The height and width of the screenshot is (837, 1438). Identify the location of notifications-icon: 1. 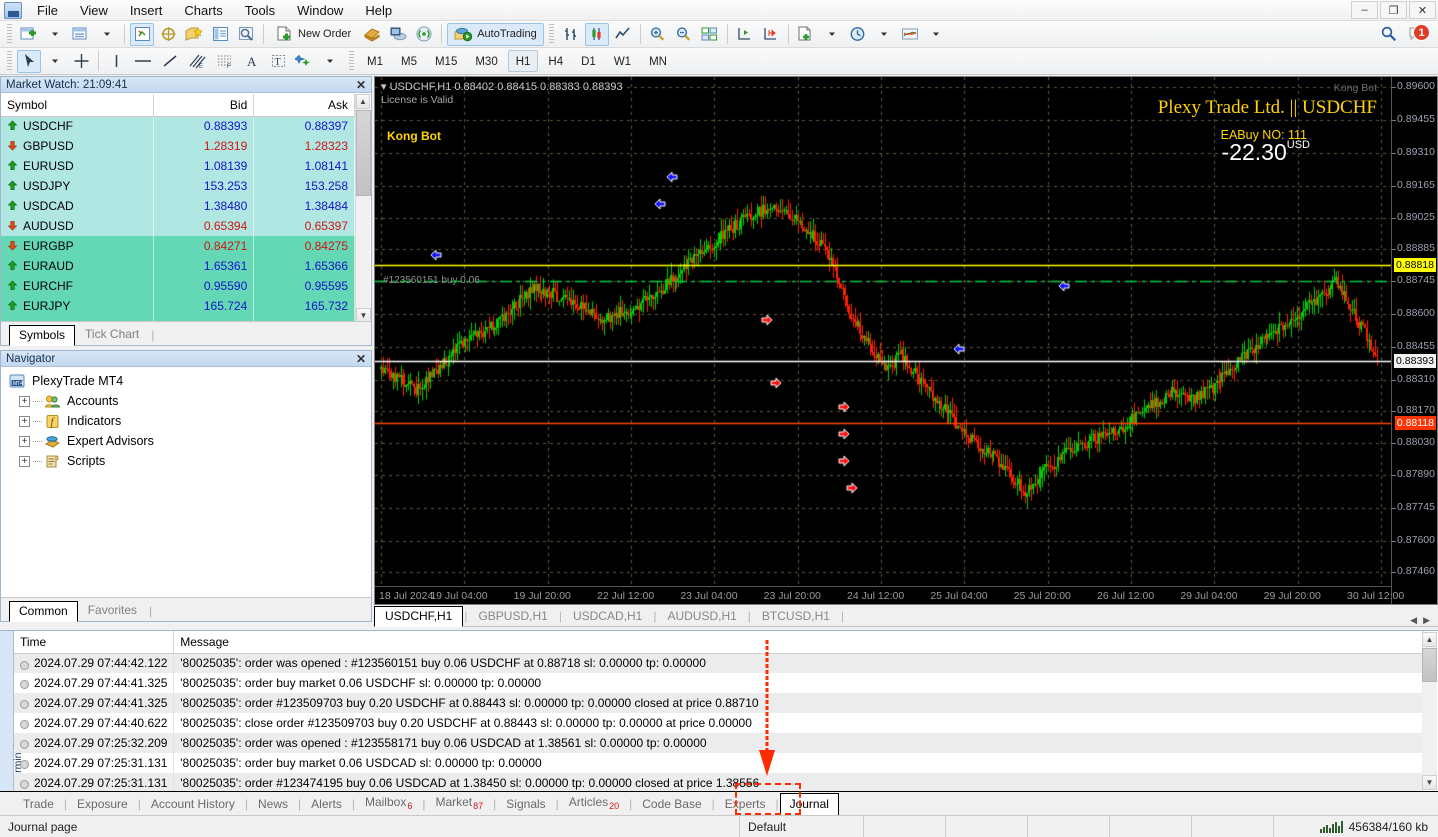
(1418, 34).